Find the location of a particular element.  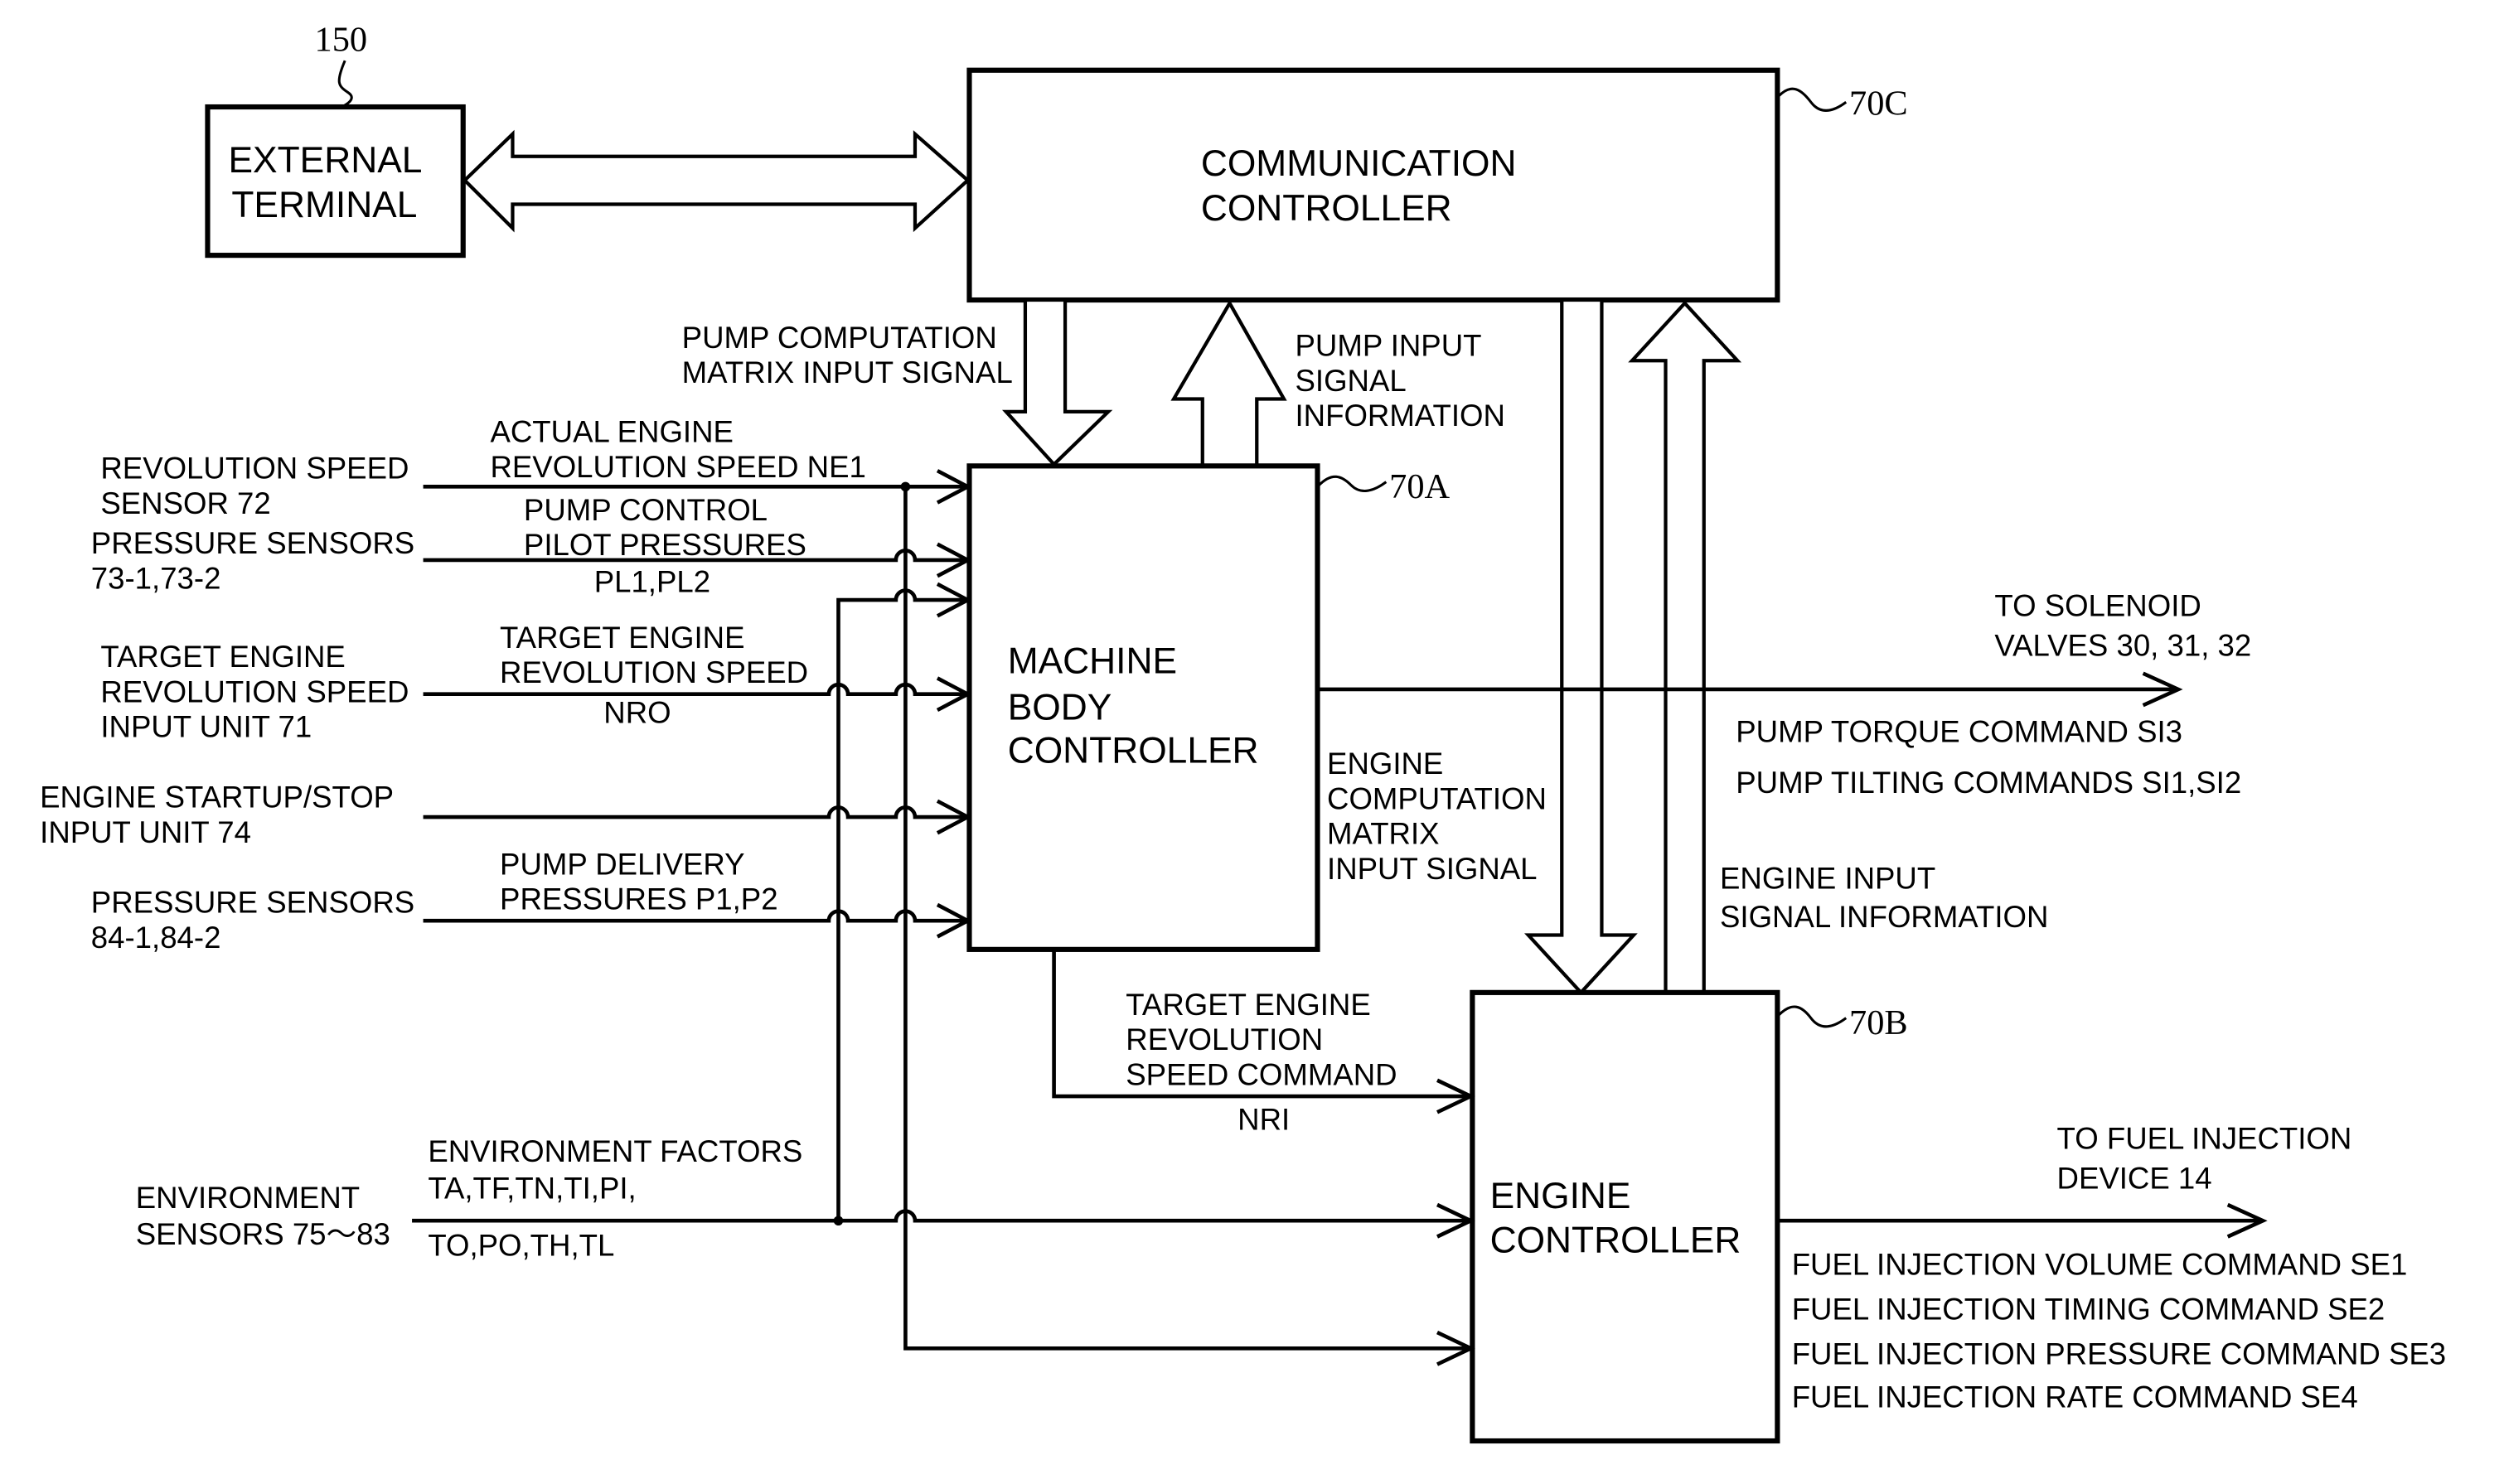

source-environment-2: SENSORS 75～83 is located at coordinates (263, 1234).